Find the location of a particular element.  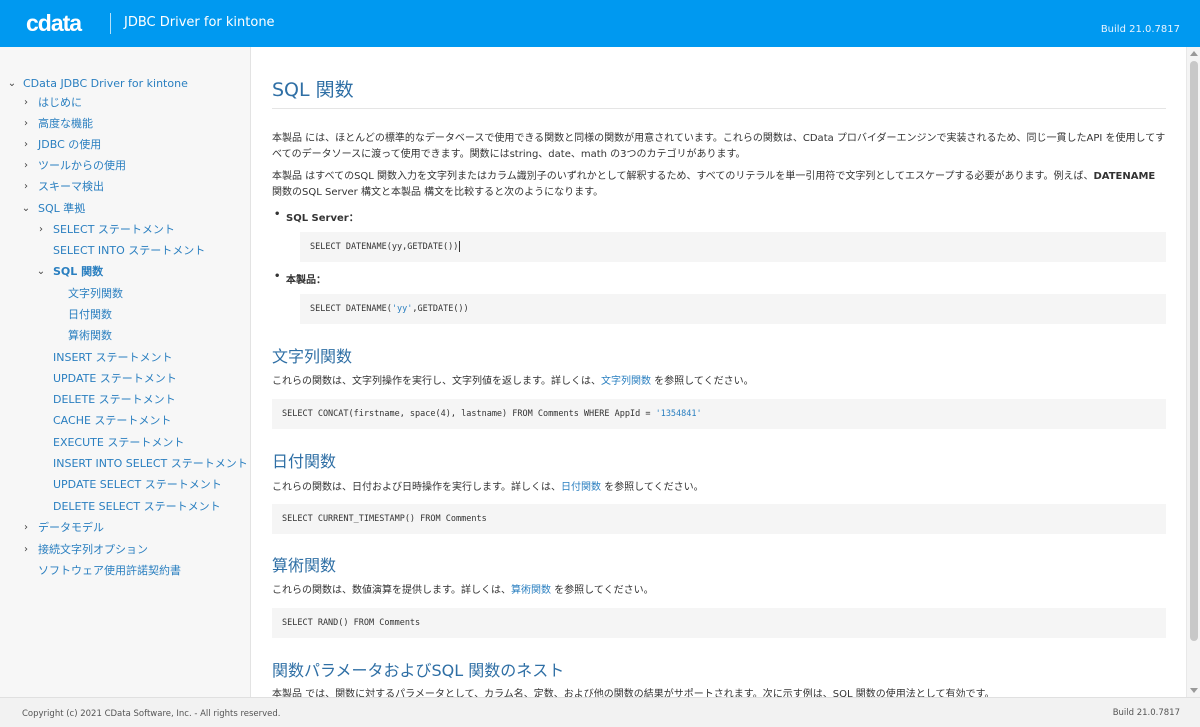

header-build: Build 21.0.7817 is located at coordinates (1140, 29).